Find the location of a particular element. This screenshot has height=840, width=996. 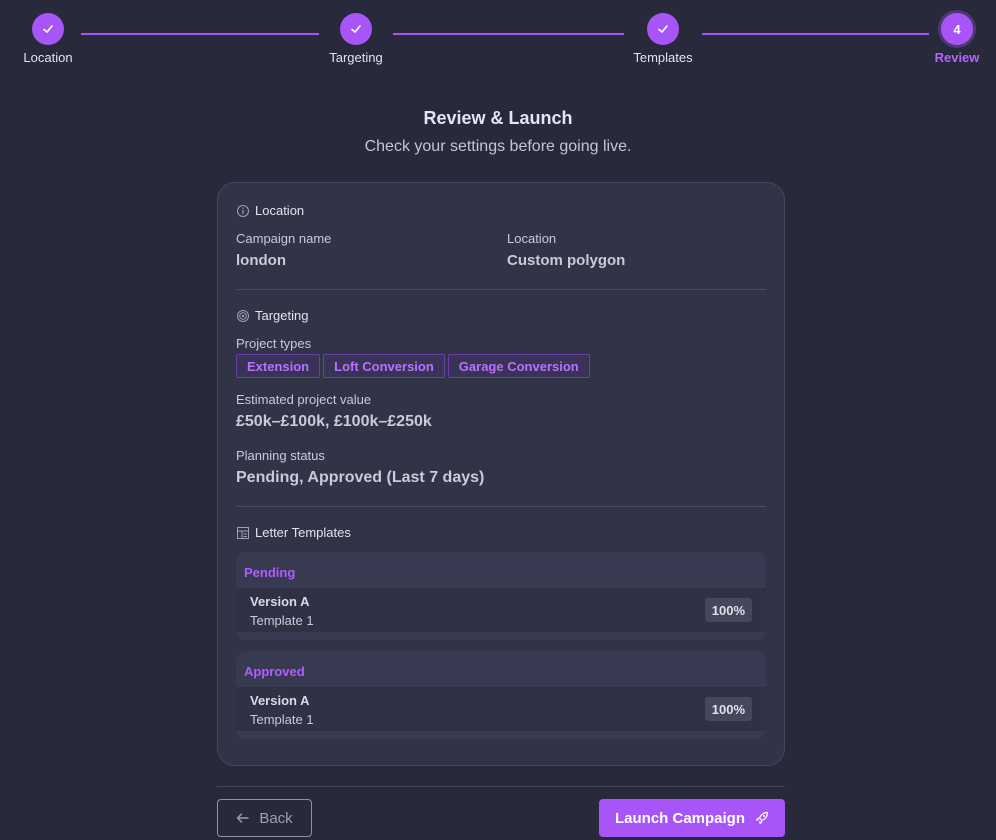

back-button-label: Back is located at coordinates (276, 818).